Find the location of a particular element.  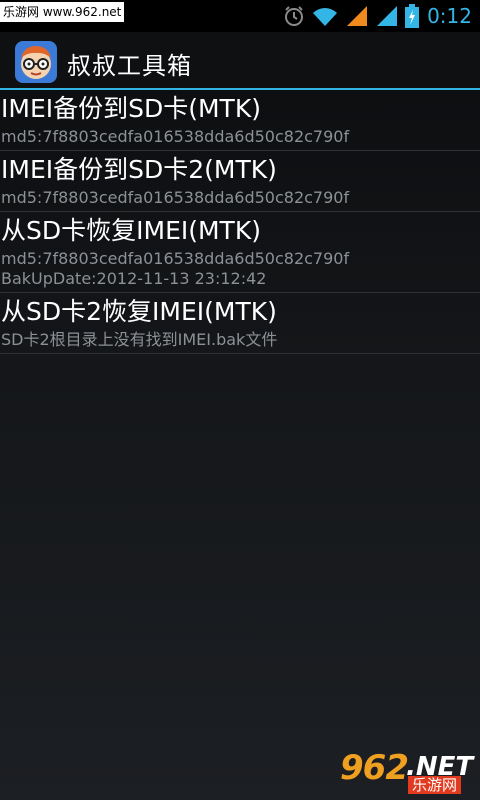

list-item-title: 从SD卡恢复IMEI(MTK) is located at coordinates (131, 230).